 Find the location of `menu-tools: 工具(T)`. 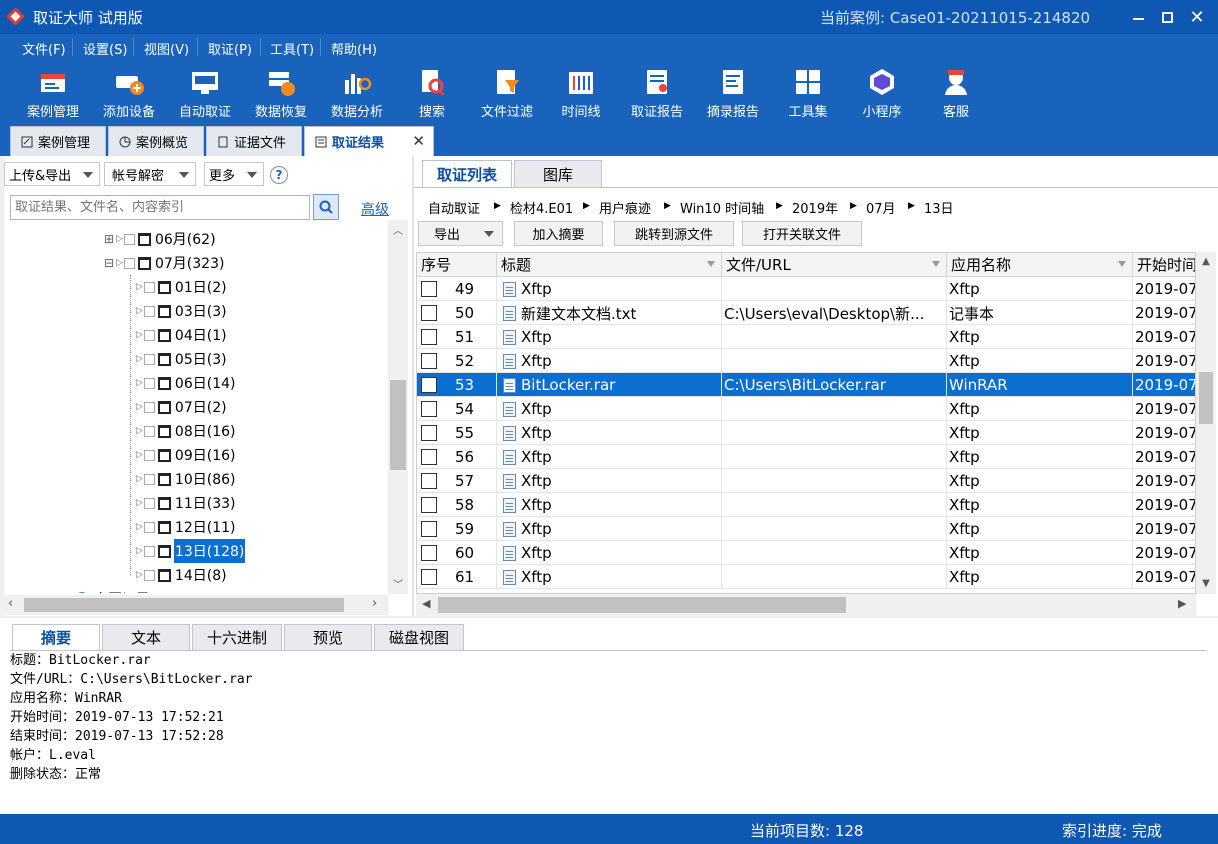

menu-tools: 工具(T) is located at coordinates (292, 48).